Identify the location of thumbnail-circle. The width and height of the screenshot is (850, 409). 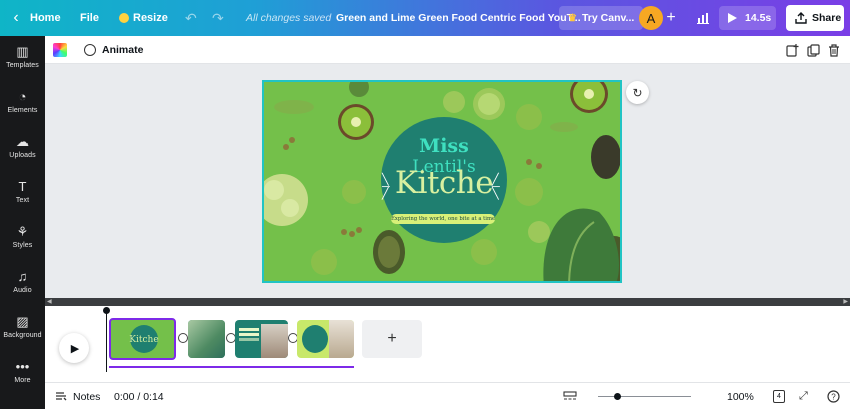
(315, 339).